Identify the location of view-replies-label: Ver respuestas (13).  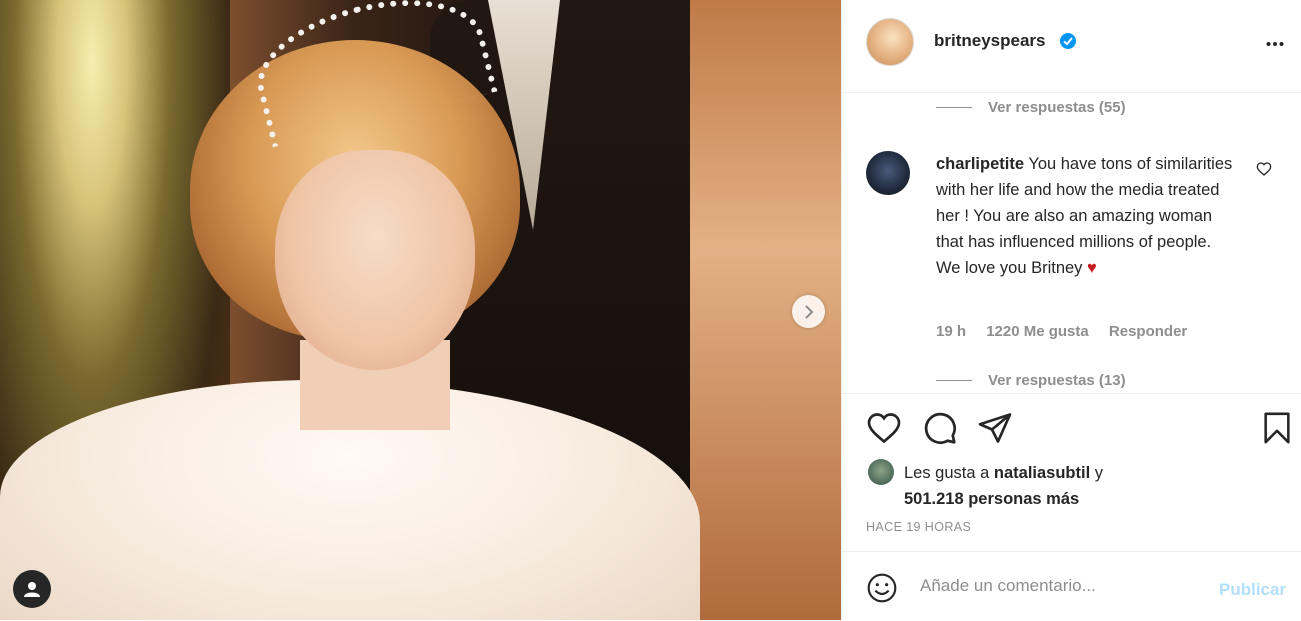
(1057, 380).